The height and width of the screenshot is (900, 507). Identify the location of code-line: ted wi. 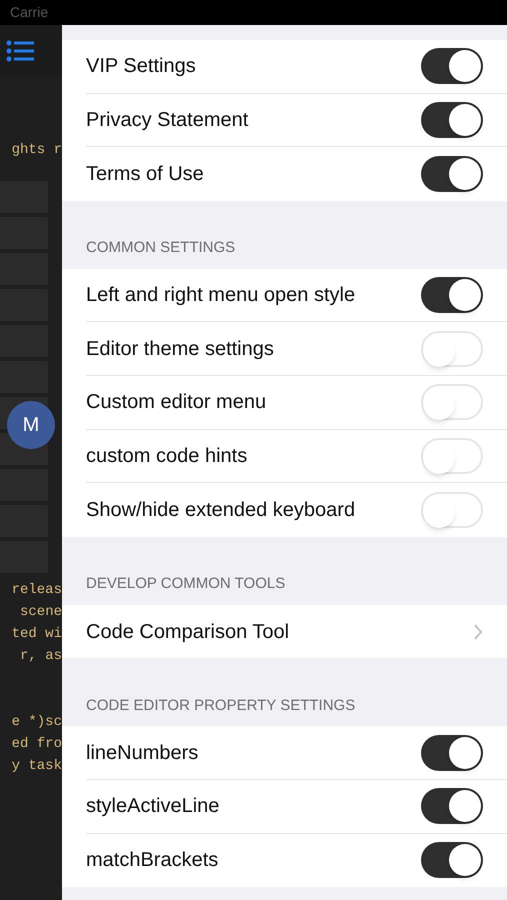
(37, 634).